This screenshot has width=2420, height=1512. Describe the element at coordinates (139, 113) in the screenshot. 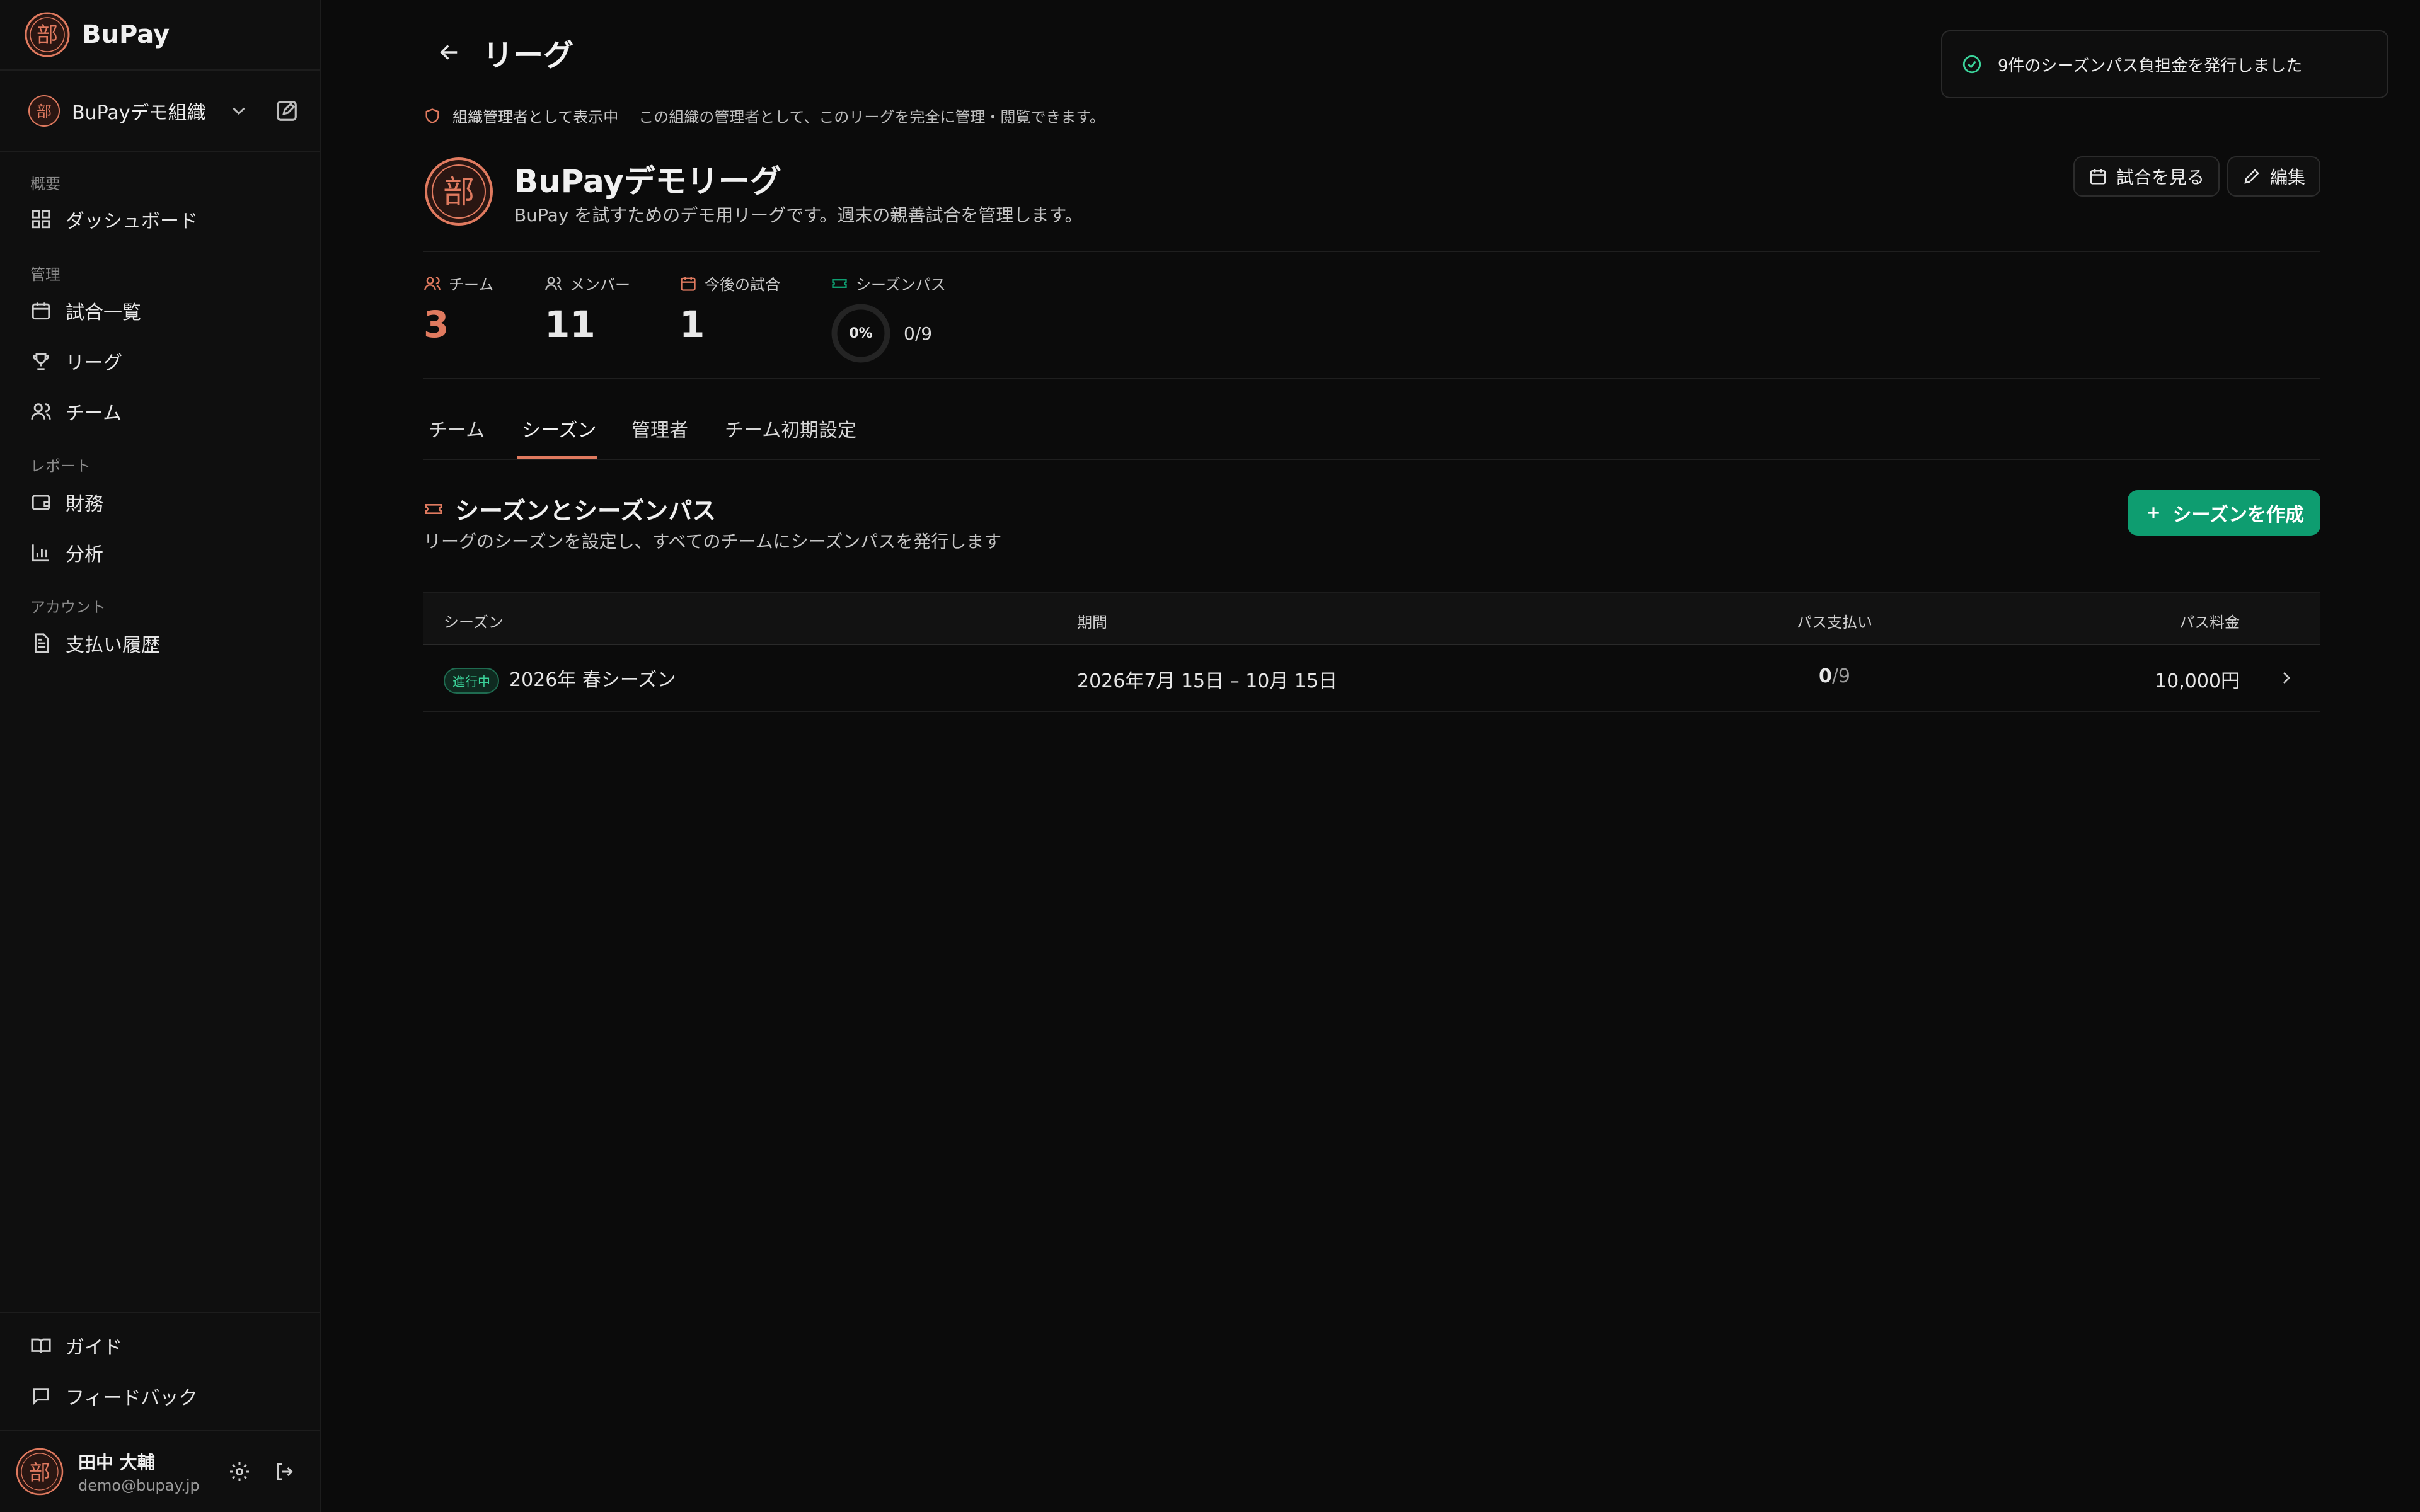

I see `org-name: BuPayデモ組織` at that location.